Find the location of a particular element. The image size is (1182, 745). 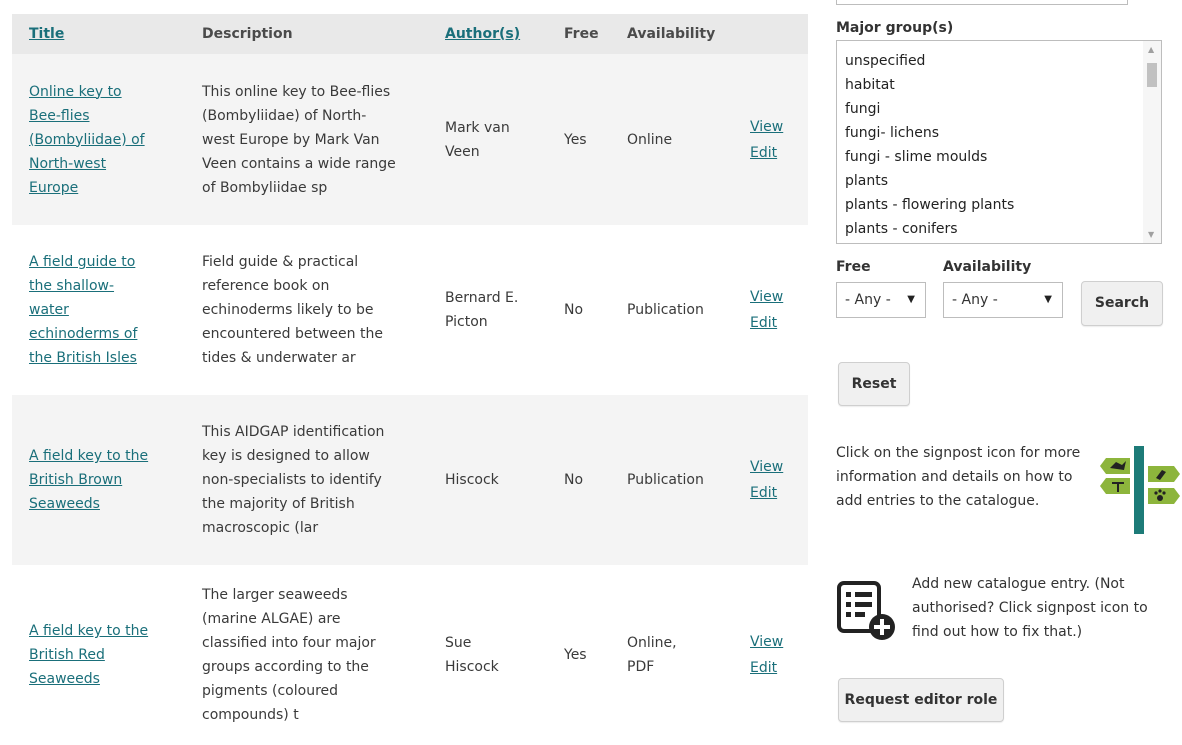

cell-description-line: pigments (coloured is located at coordinates (270, 691).